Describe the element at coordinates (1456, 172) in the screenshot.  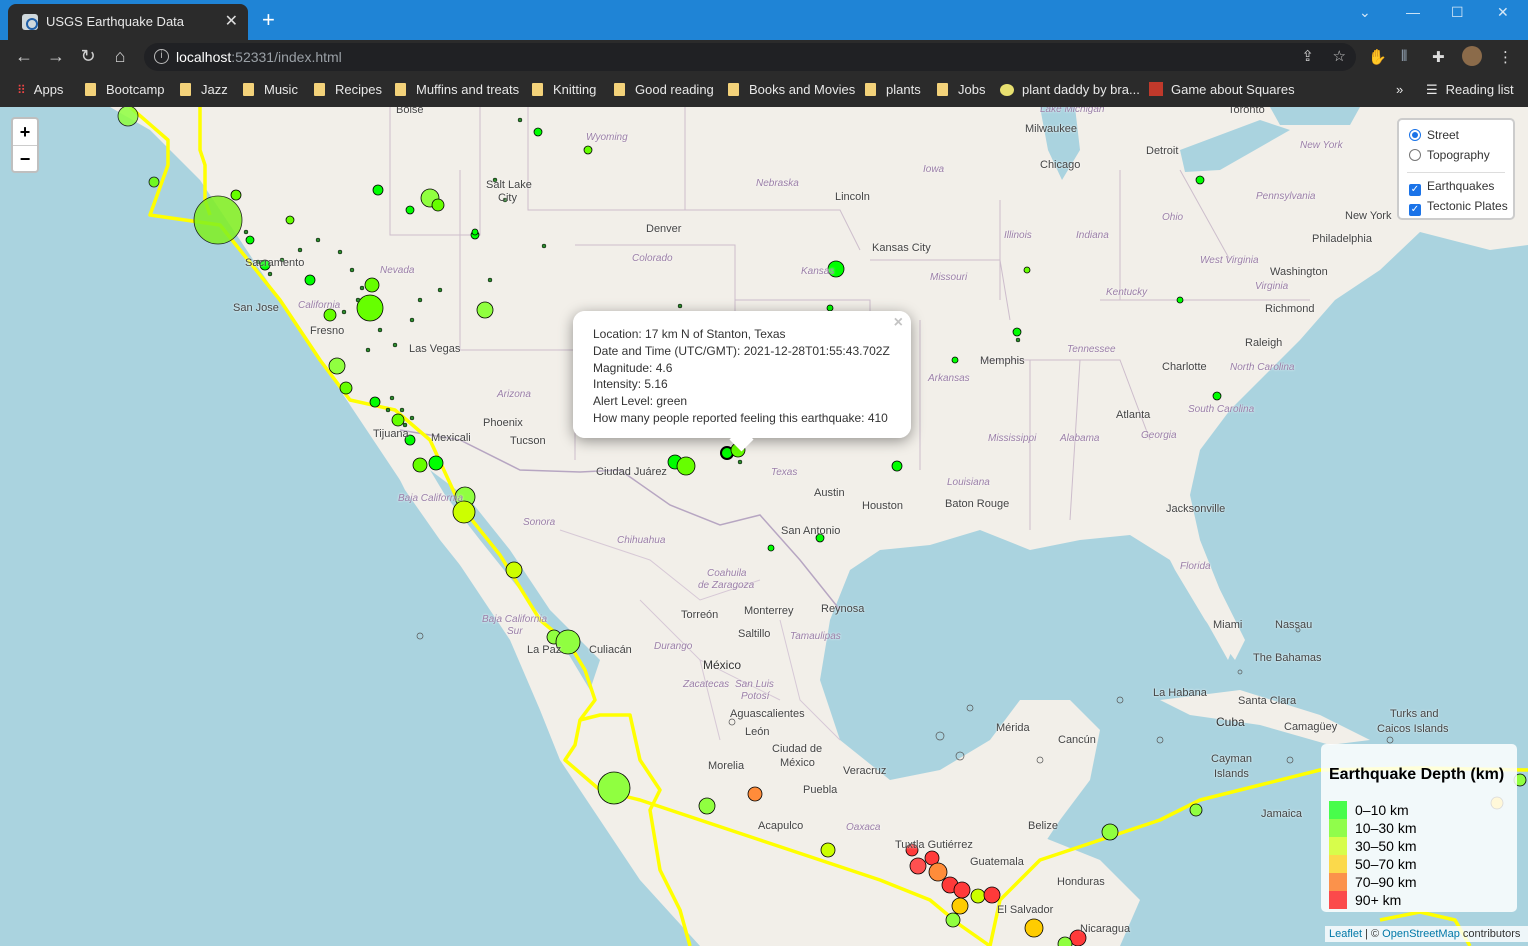
I see `layer-separator` at that location.